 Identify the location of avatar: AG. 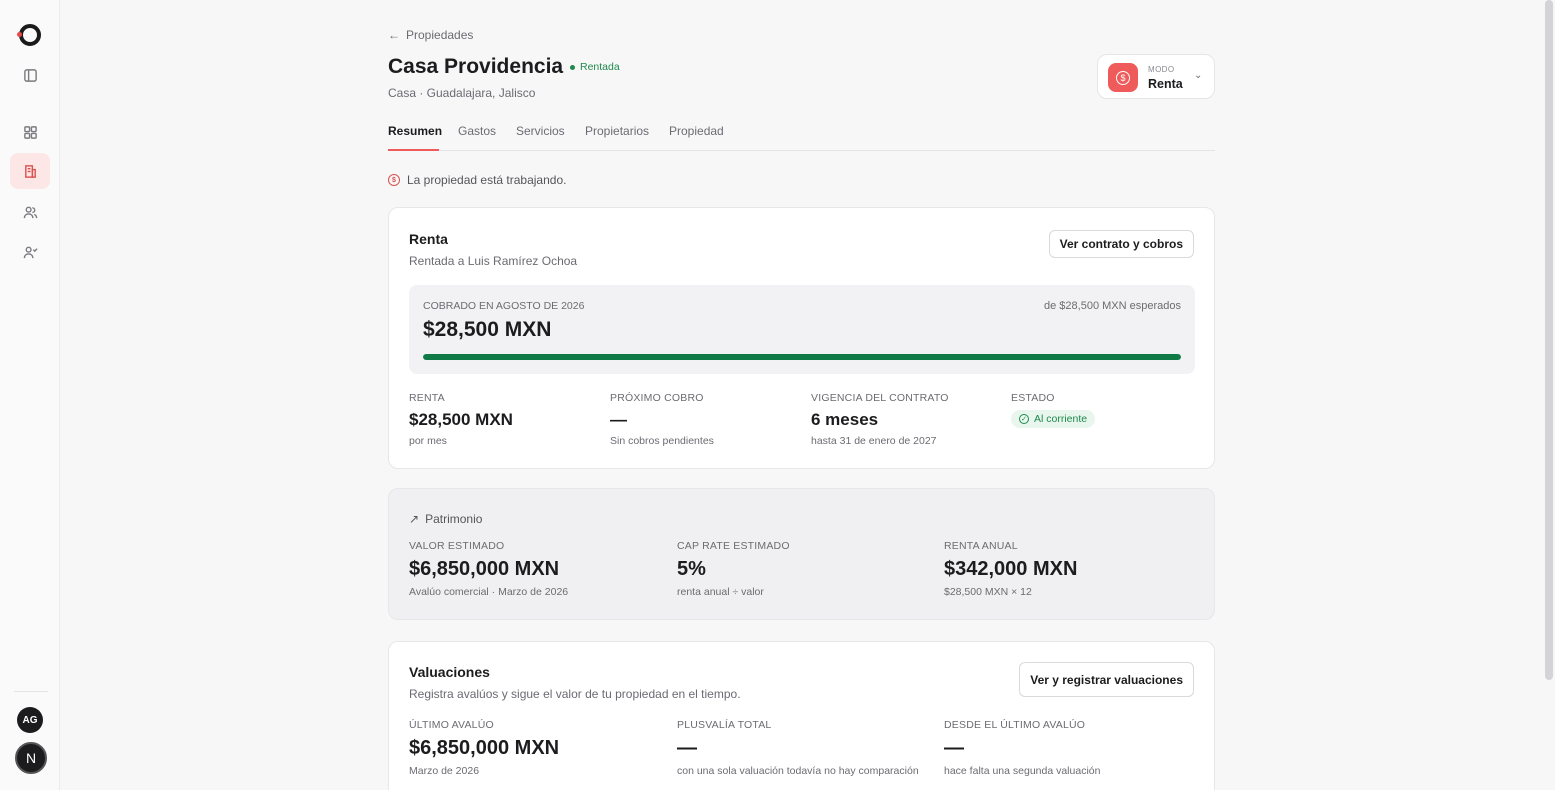
(30, 720).